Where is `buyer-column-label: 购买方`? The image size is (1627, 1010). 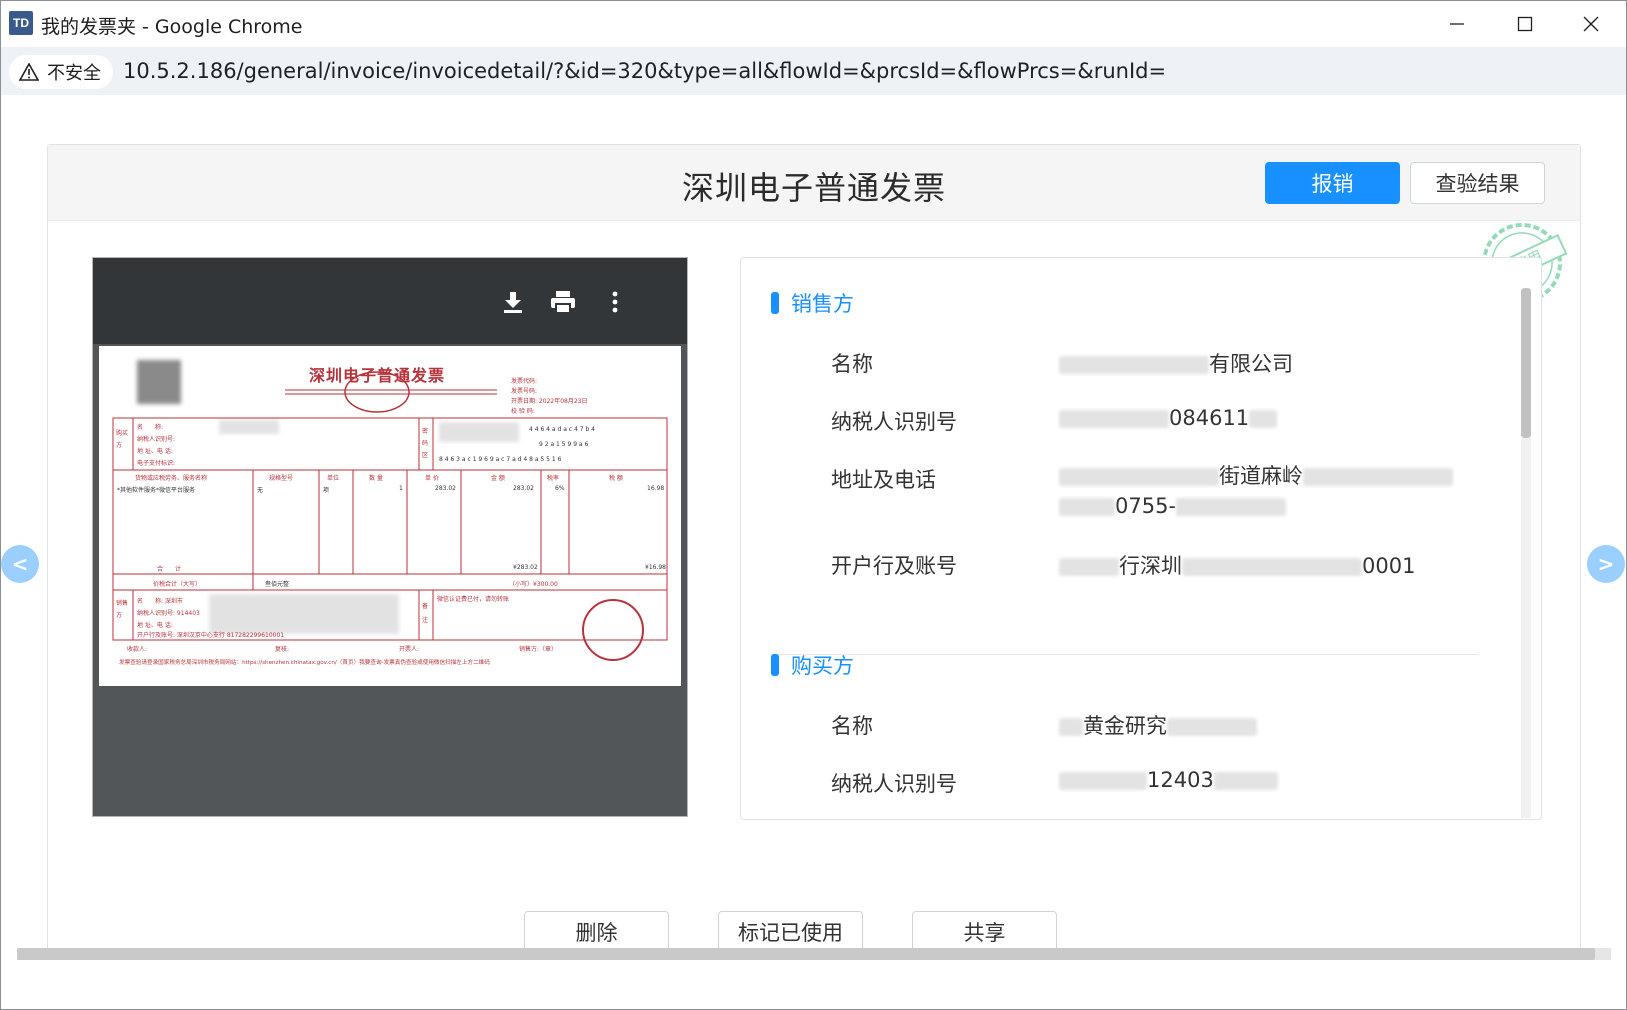
buyer-column-label: 购买方 is located at coordinates (122, 439).